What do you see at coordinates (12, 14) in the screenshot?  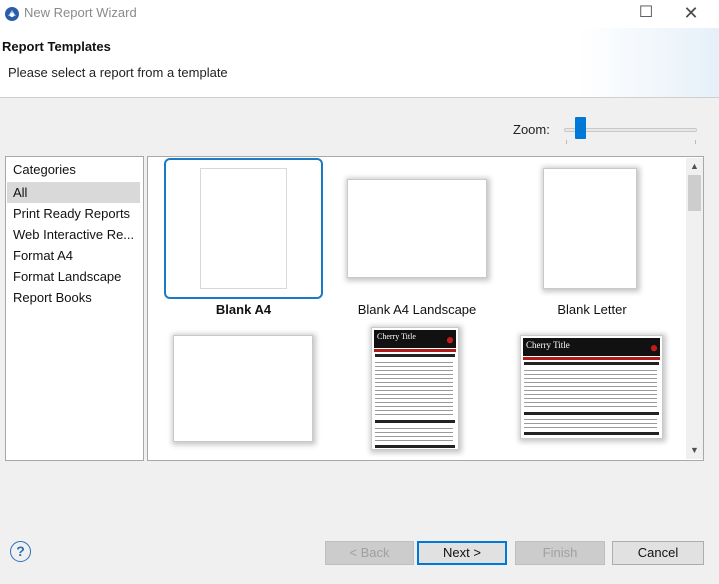 I see `eclipse-app-icon` at bounding box center [12, 14].